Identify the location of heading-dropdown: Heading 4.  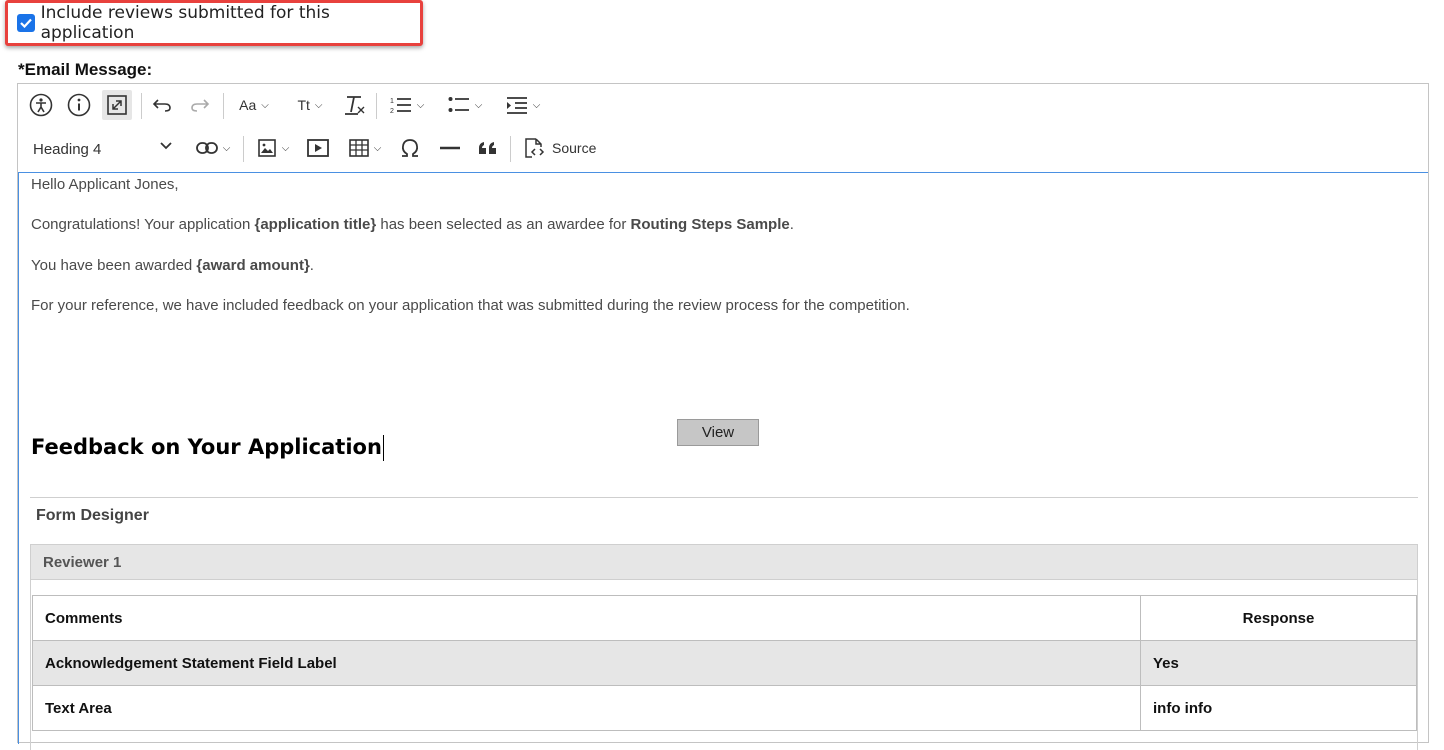
(103, 149).